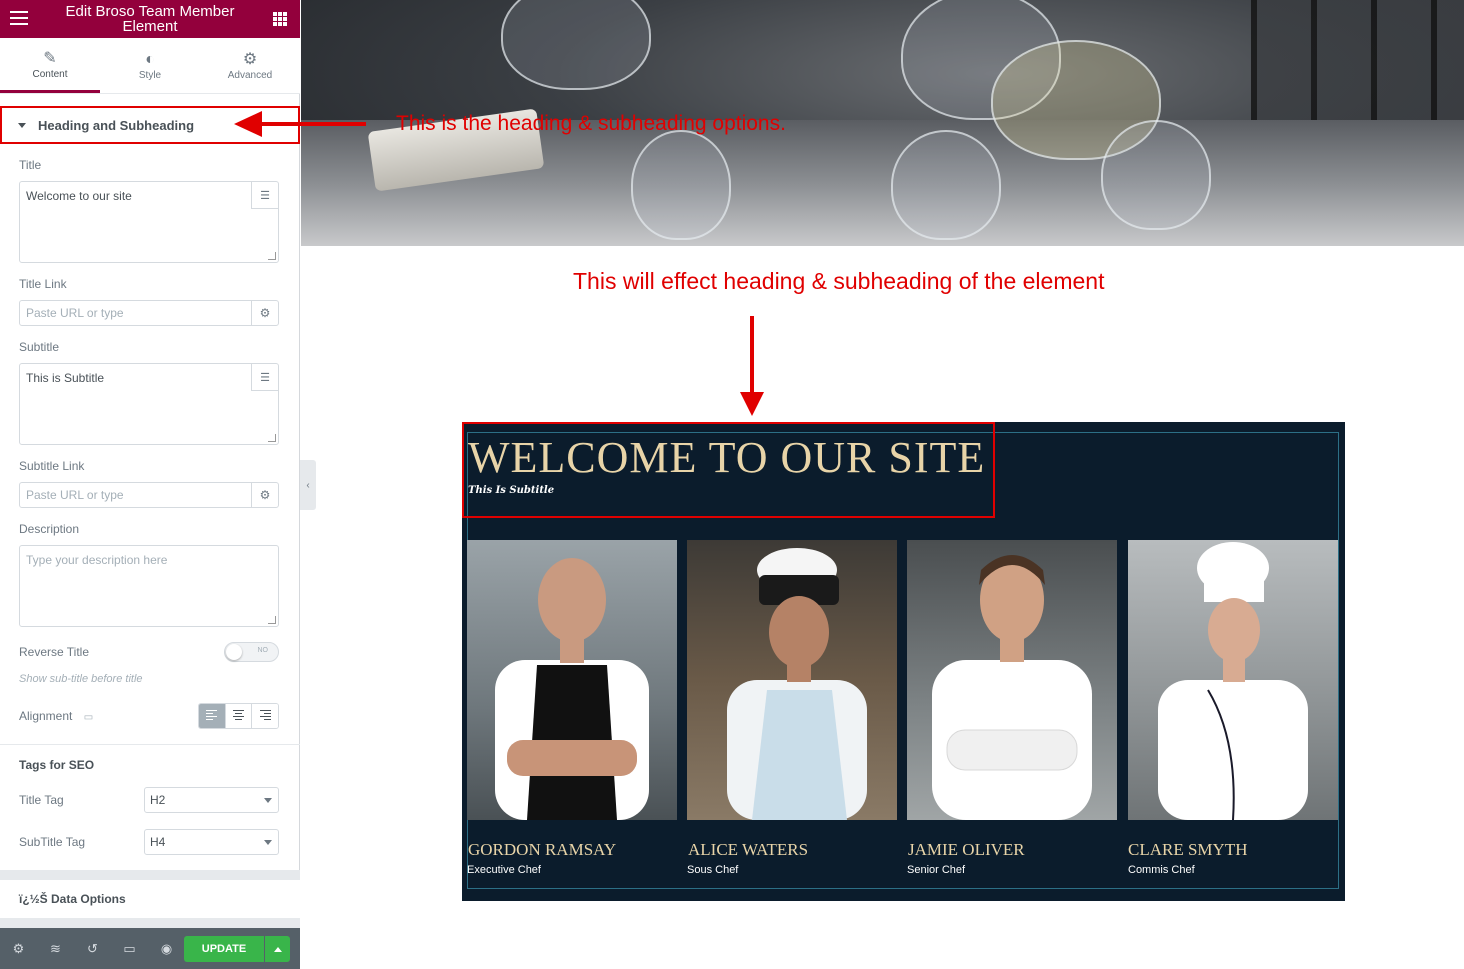 The height and width of the screenshot is (969, 1464). I want to click on alignment-choices, so click(238, 716).